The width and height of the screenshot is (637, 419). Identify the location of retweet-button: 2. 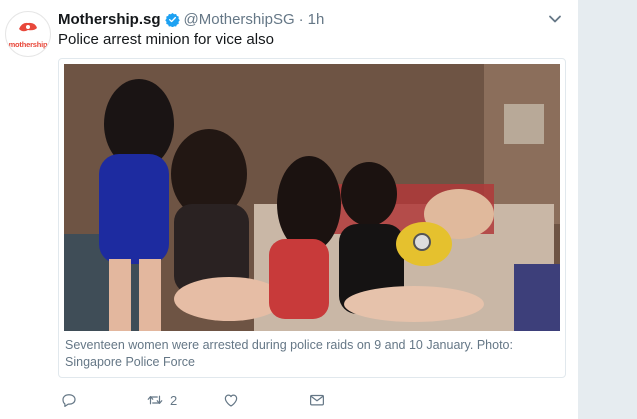
(161, 400).